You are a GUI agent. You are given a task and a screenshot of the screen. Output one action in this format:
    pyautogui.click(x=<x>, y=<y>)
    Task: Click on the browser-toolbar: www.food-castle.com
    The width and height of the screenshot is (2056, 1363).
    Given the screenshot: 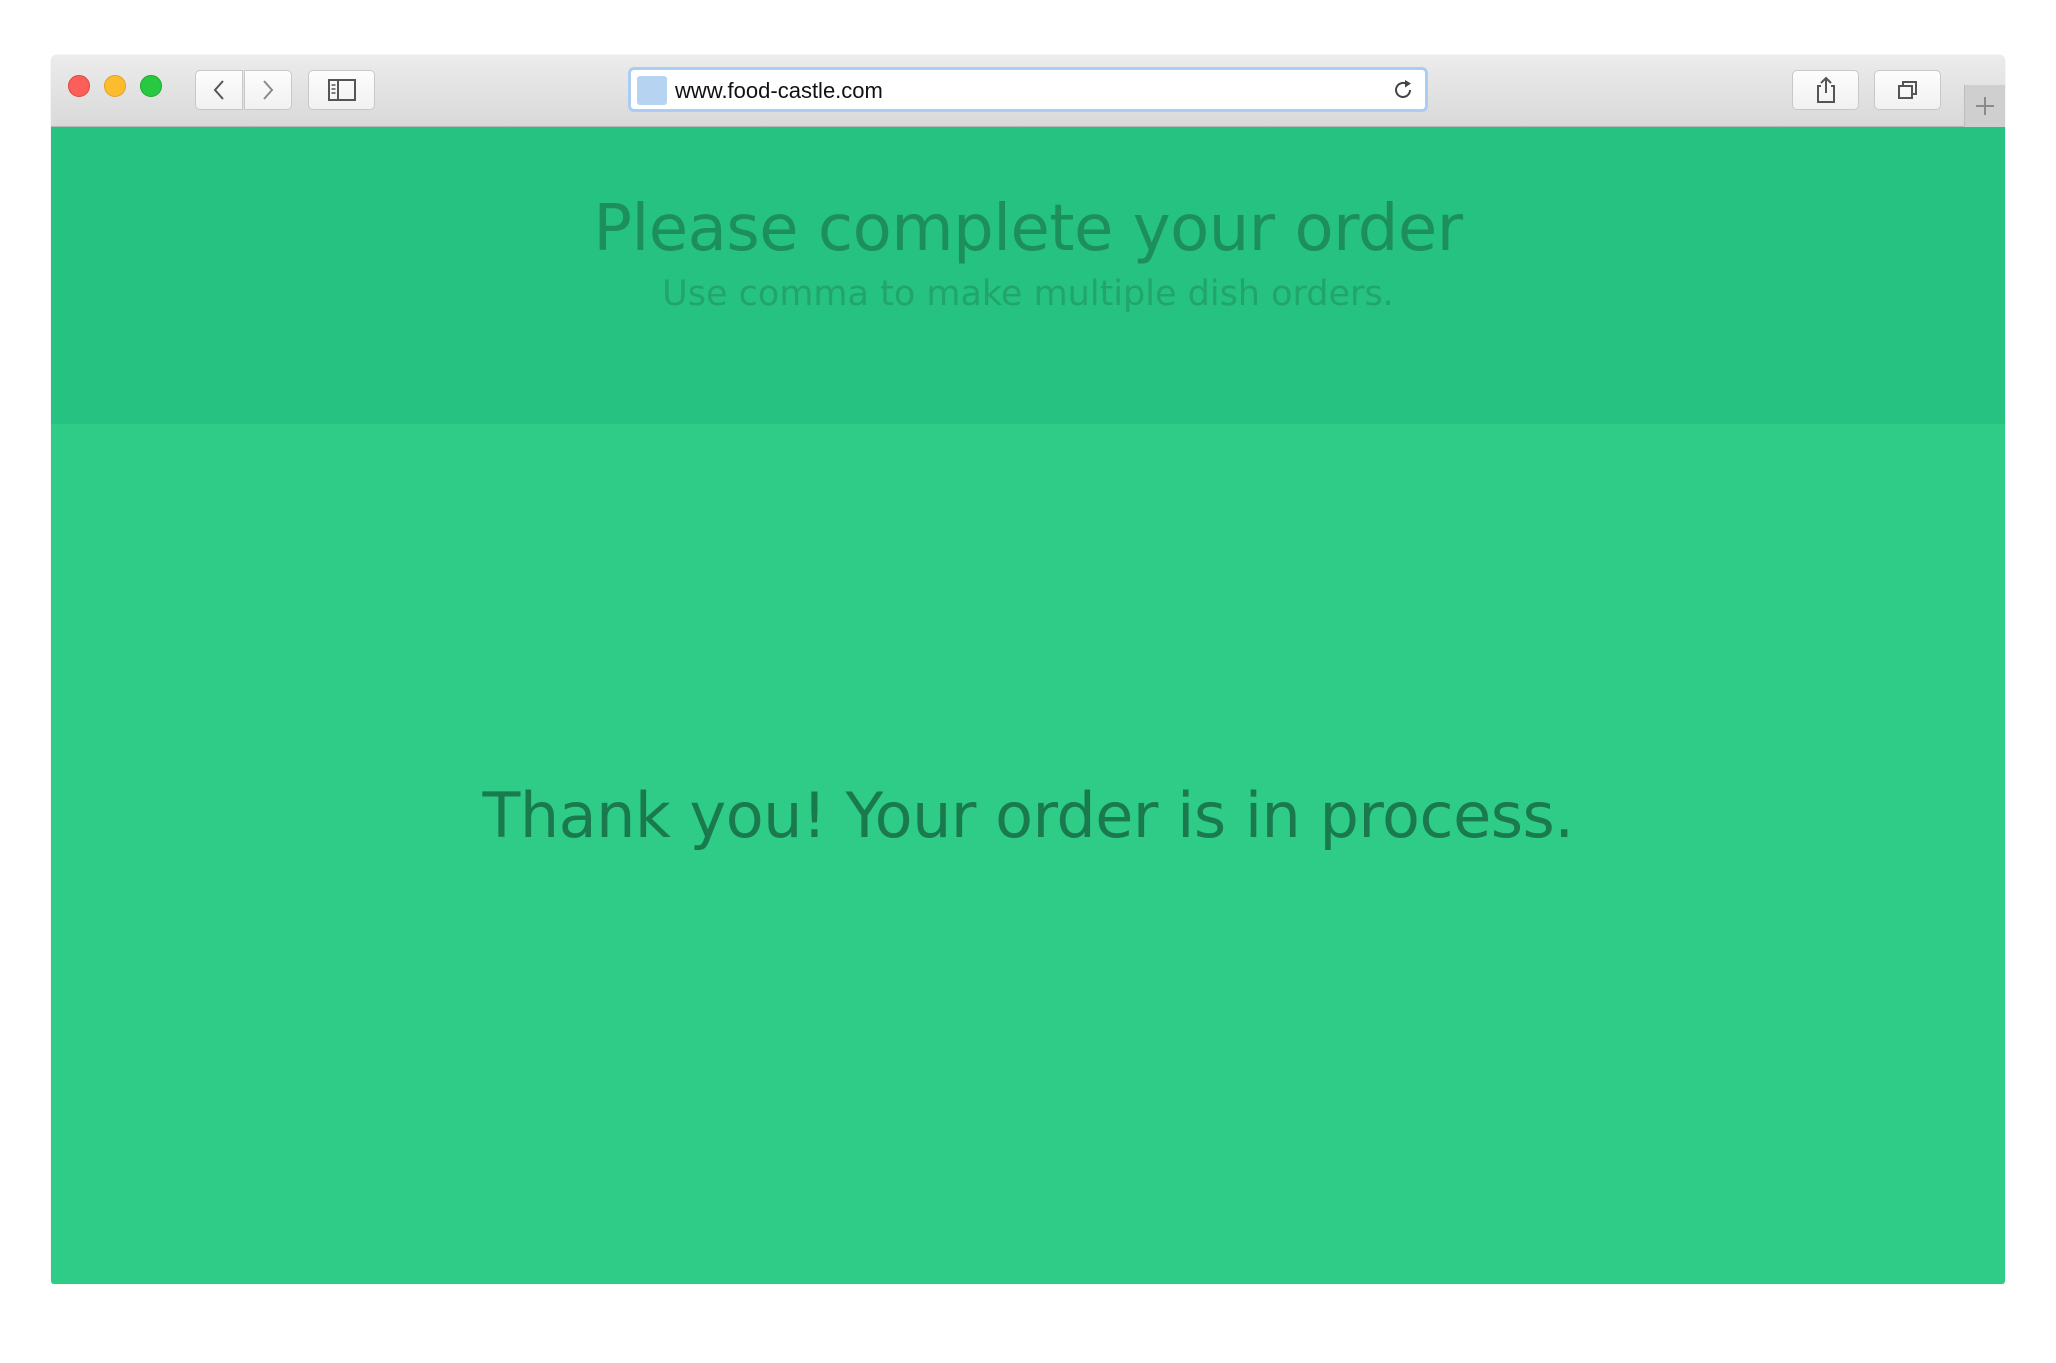 What is the action you would take?
    pyautogui.click(x=1028, y=91)
    